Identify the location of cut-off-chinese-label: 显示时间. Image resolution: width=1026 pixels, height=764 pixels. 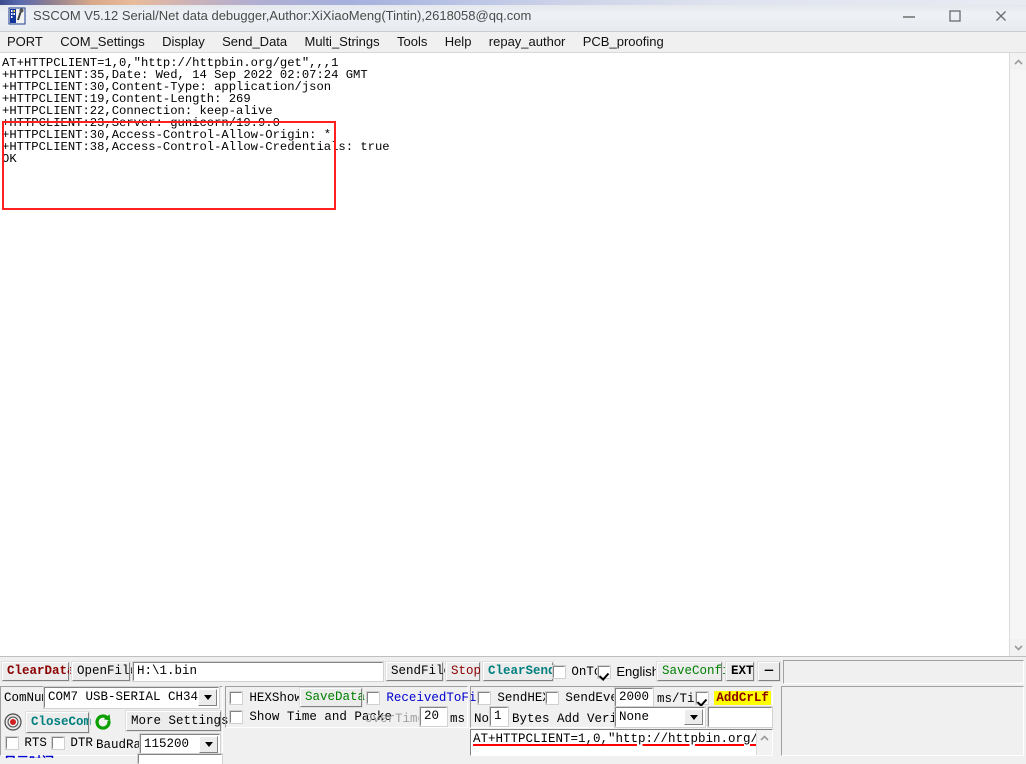
(29, 756).